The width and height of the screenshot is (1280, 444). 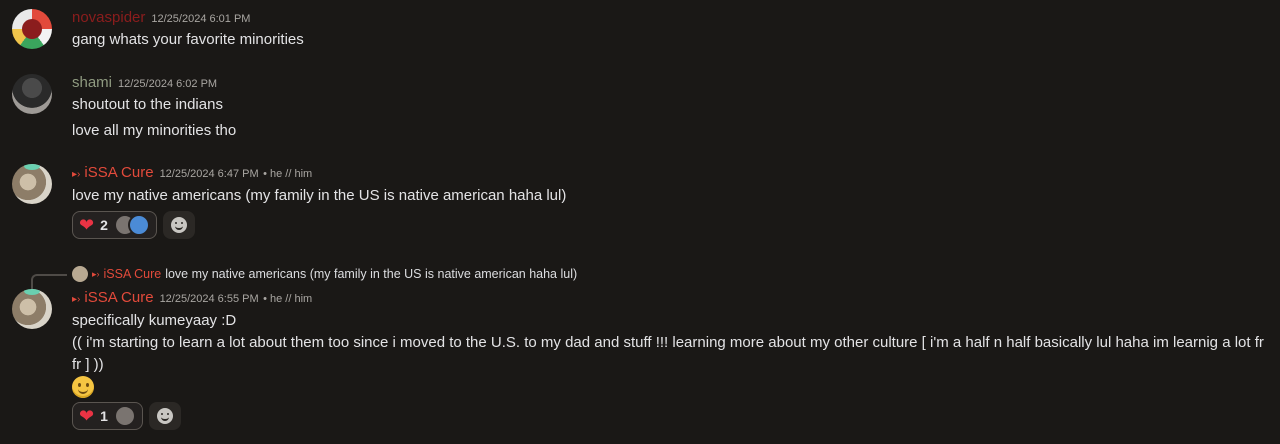 What do you see at coordinates (201, 19) in the screenshot?
I see `timestamp: 12/25/2024 6:01 PM` at bounding box center [201, 19].